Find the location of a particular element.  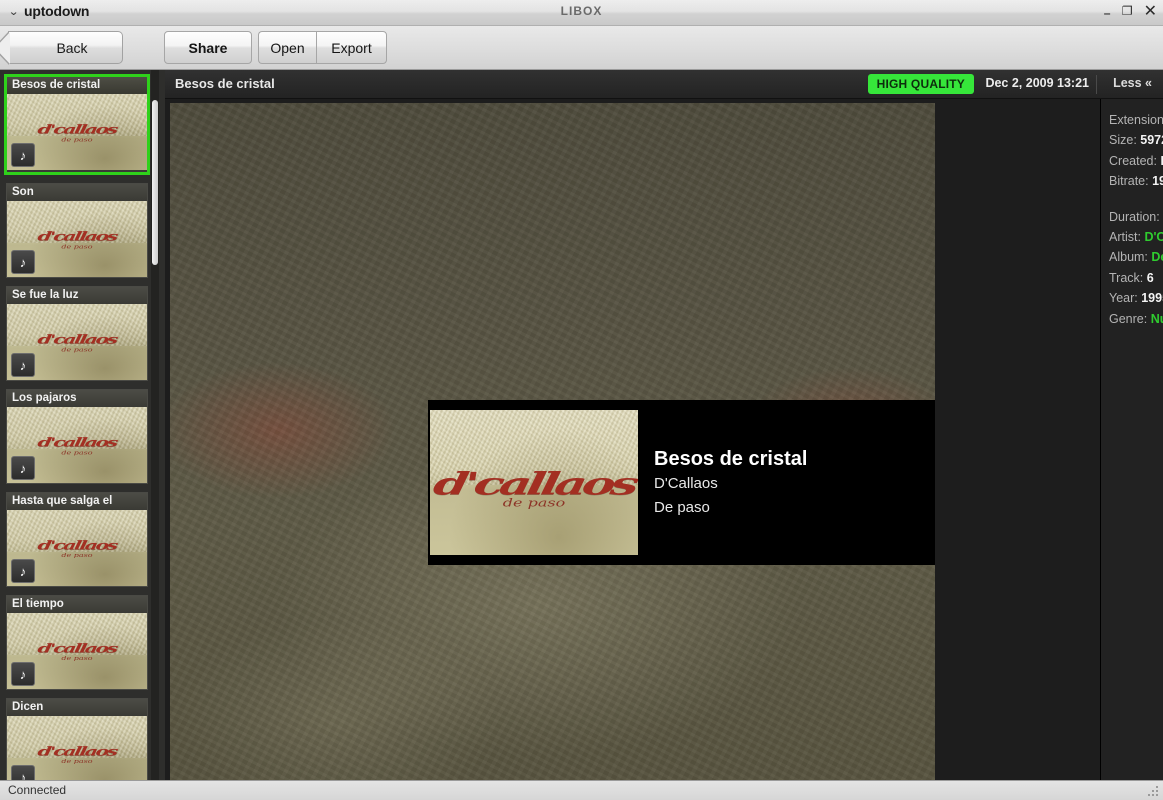

playlist-item-title: Besos de cristal is located at coordinates (77, 85).